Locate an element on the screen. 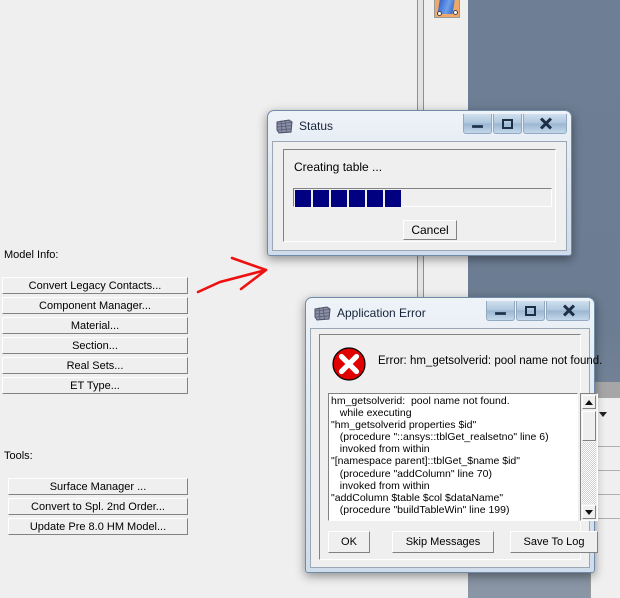  skip-messages-button: Skip Messages is located at coordinates (443, 542).